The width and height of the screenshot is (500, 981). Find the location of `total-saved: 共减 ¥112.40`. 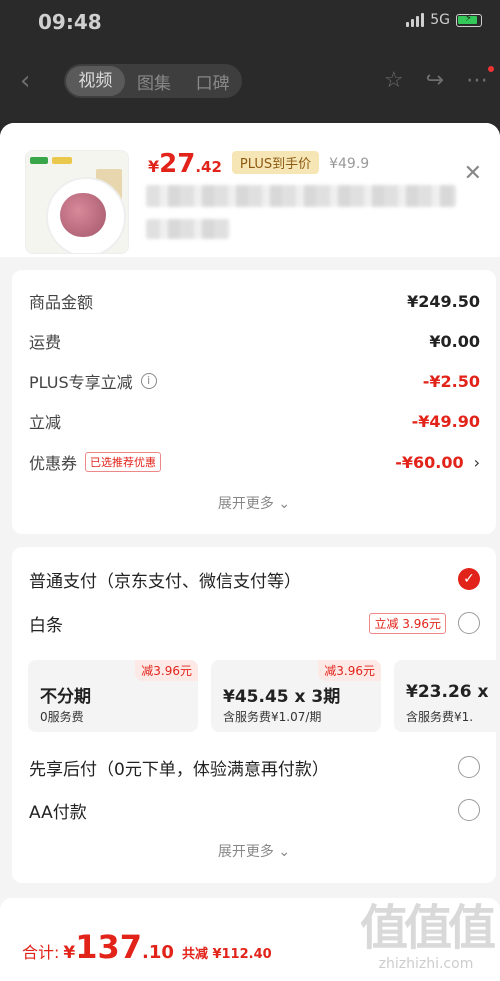

total-saved: 共减 ¥112.40 is located at coordinates (226, 954).